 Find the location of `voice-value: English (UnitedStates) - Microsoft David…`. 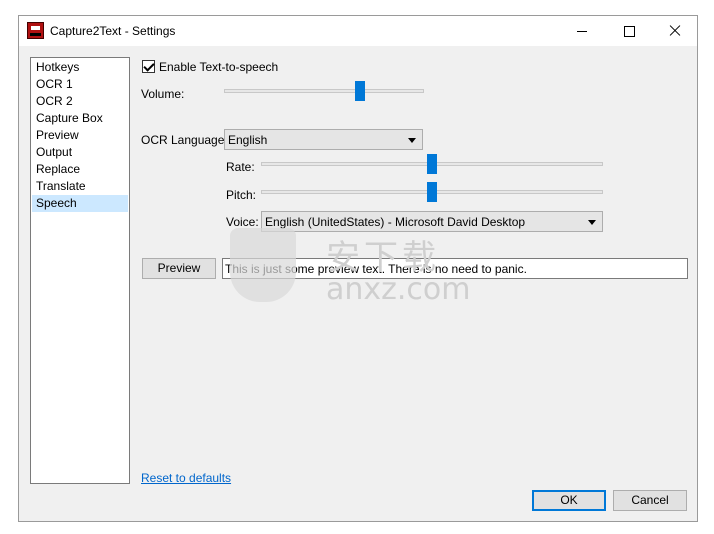

voice-value: English (UnitedStates) - Microsoft David… is located at coordinates (395, 222).